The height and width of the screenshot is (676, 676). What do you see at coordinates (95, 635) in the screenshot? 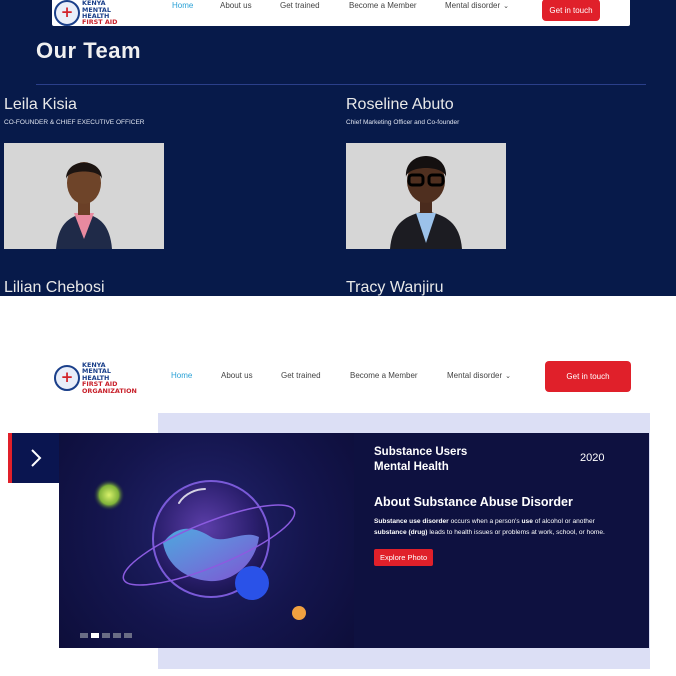
I see `slider-dot-active` at bounding box center [95, 635].